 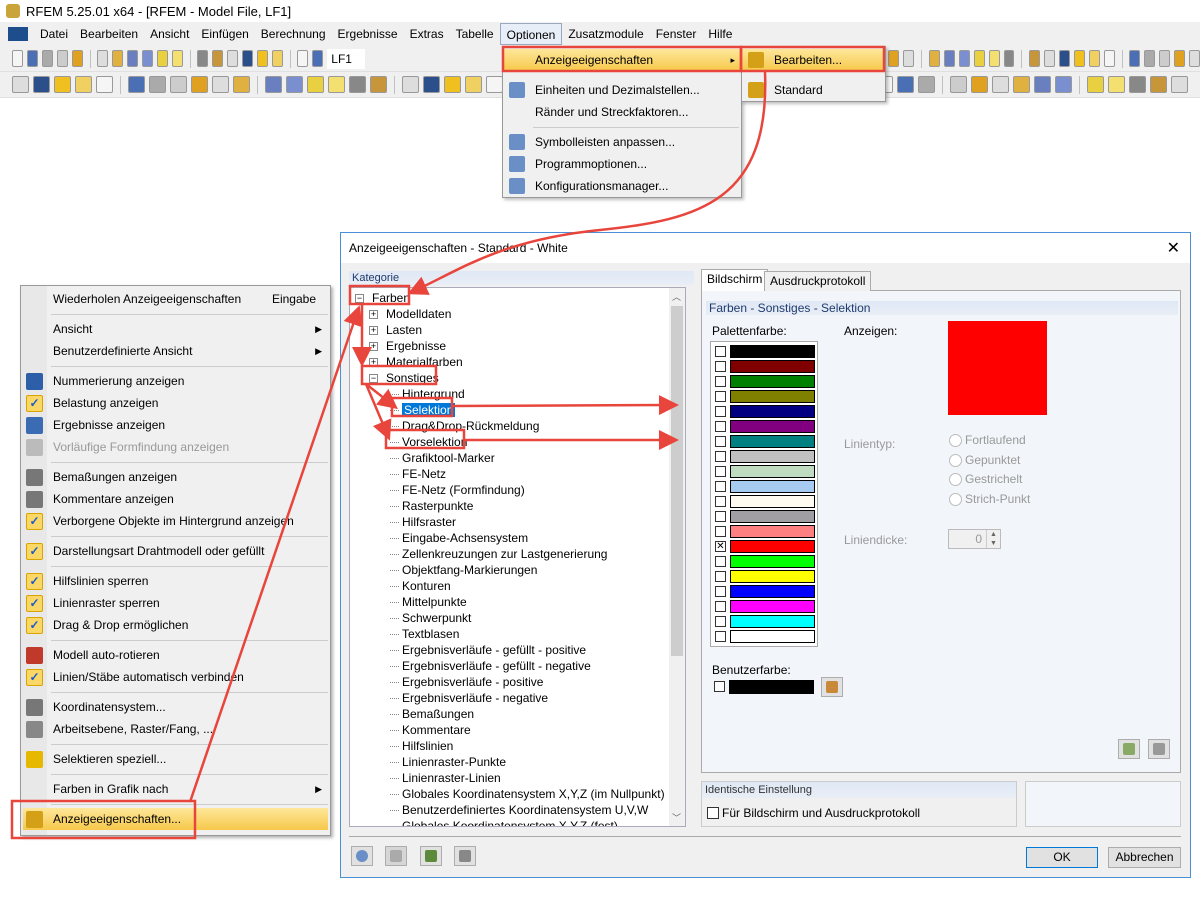 What do you see at coordinates (713, 813) in the screenshot?
I see `identische-checkbox` at bounding box center [713, 813].